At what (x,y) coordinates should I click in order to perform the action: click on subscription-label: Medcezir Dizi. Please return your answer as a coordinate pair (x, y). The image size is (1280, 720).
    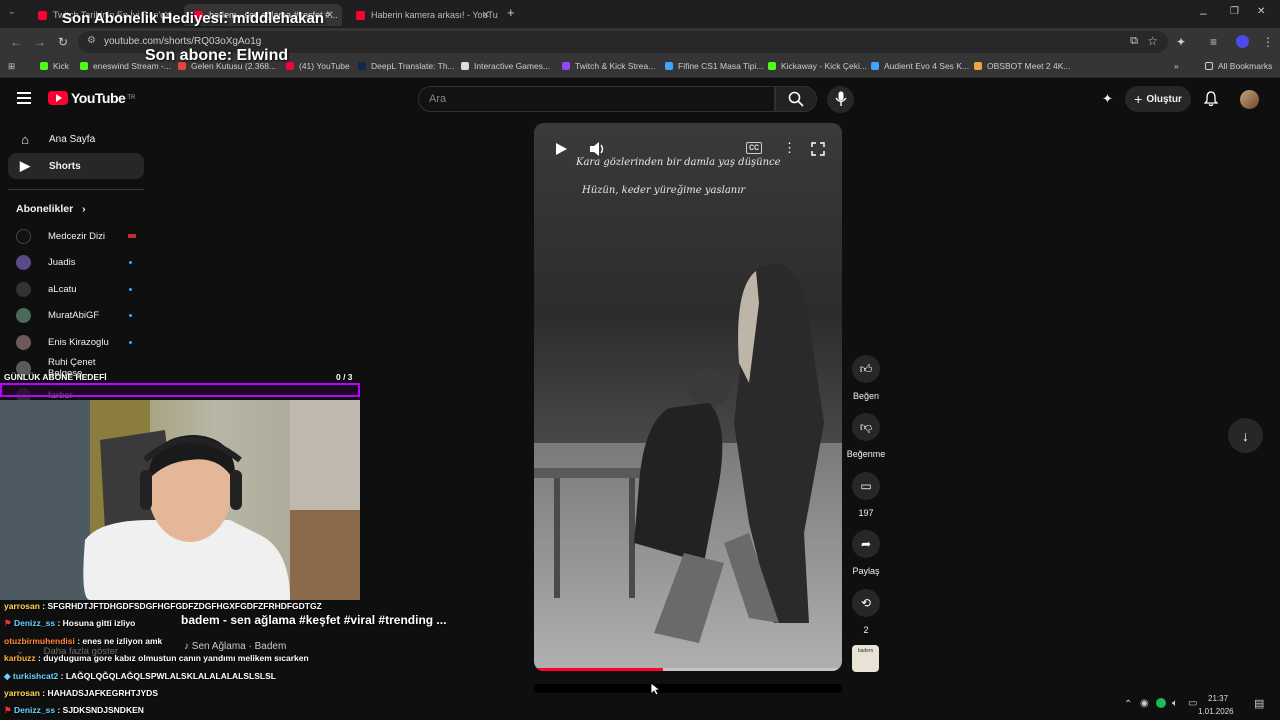
    Looking at the image, I should click on (77, 236).